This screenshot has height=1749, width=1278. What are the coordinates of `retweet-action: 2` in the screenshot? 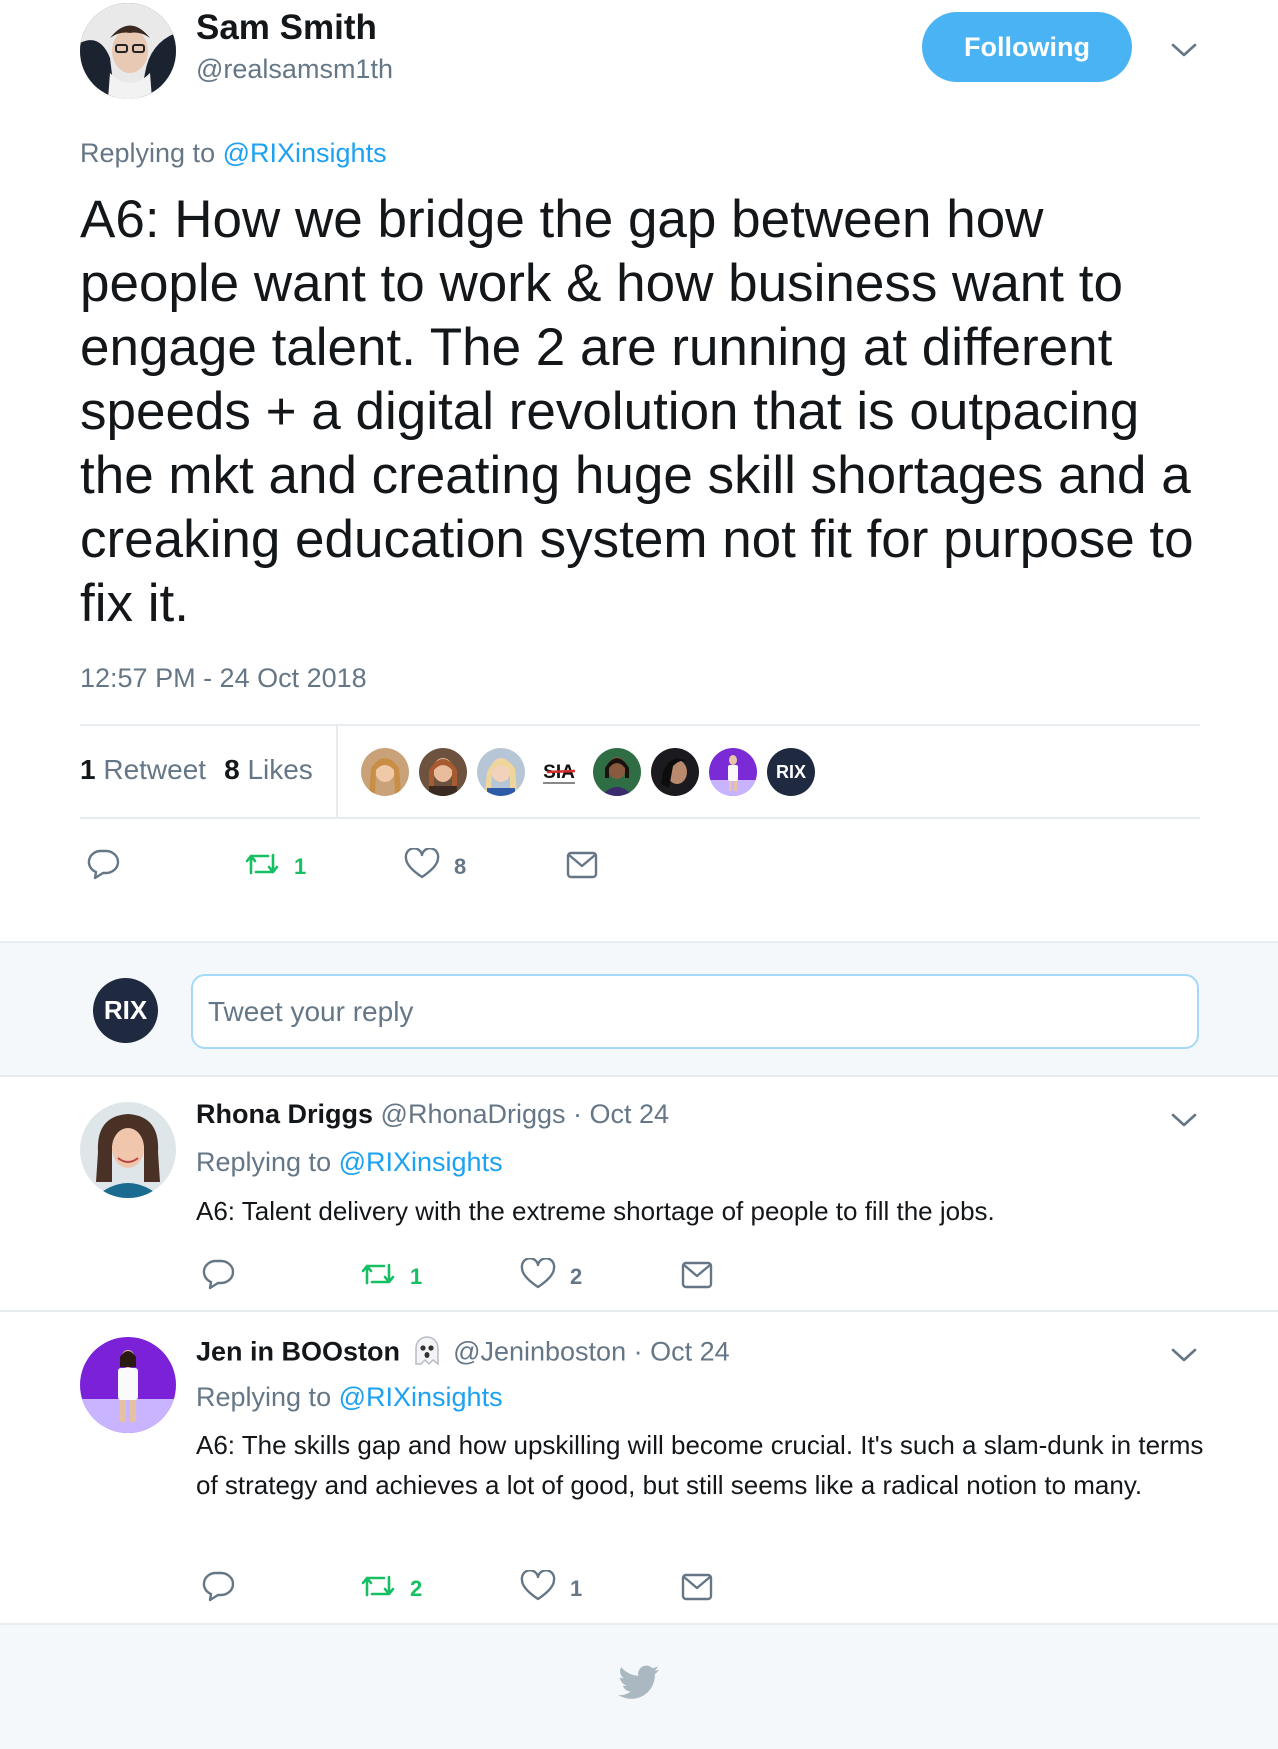 It's located at (391, 1588).